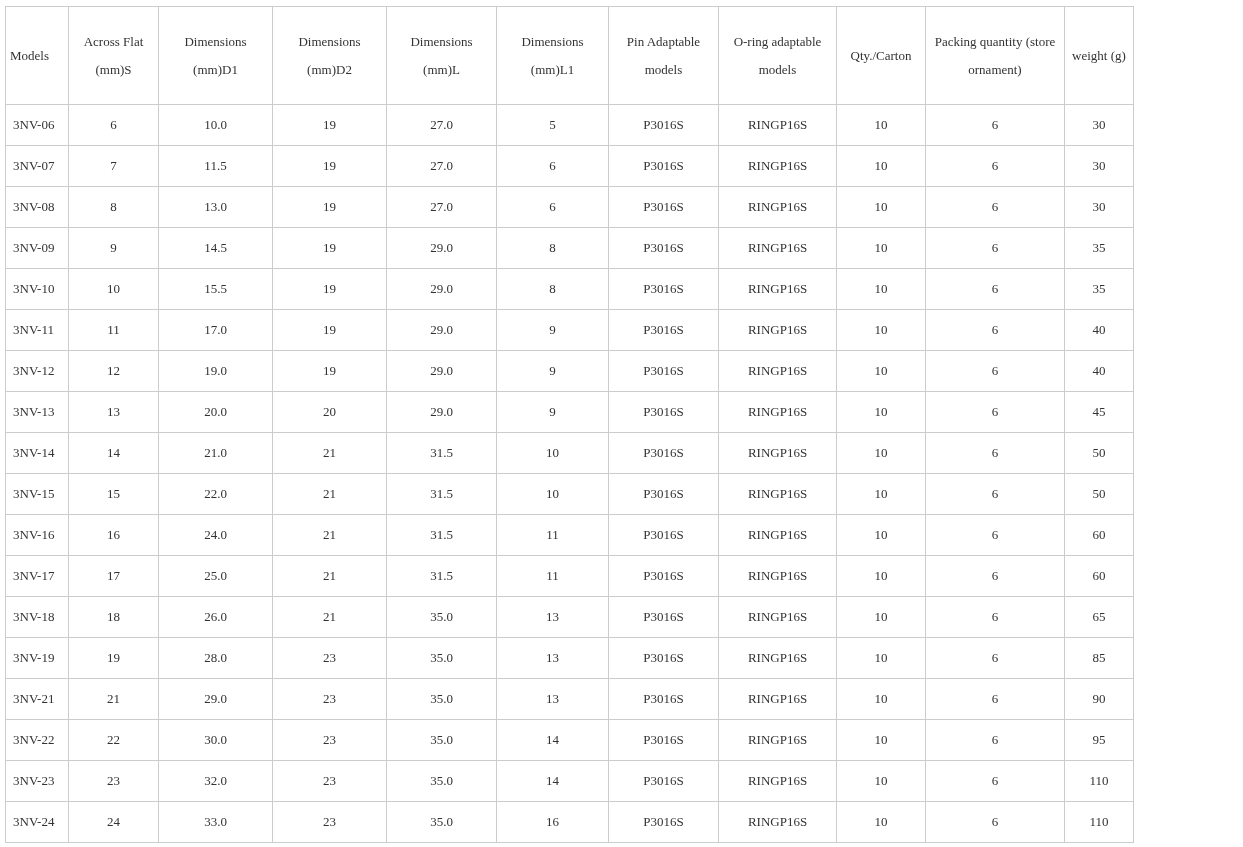  Describe the element at coordinates (1099, 330) in the screenshot. I see `table-cell: 40` at that location.